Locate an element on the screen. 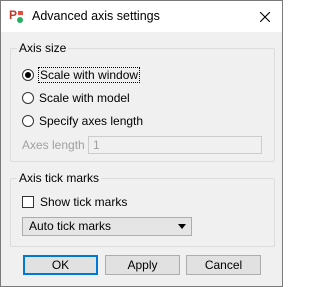  axis-tick-marks-group-label: Axis tick marks is located at coordinates (59, 178).